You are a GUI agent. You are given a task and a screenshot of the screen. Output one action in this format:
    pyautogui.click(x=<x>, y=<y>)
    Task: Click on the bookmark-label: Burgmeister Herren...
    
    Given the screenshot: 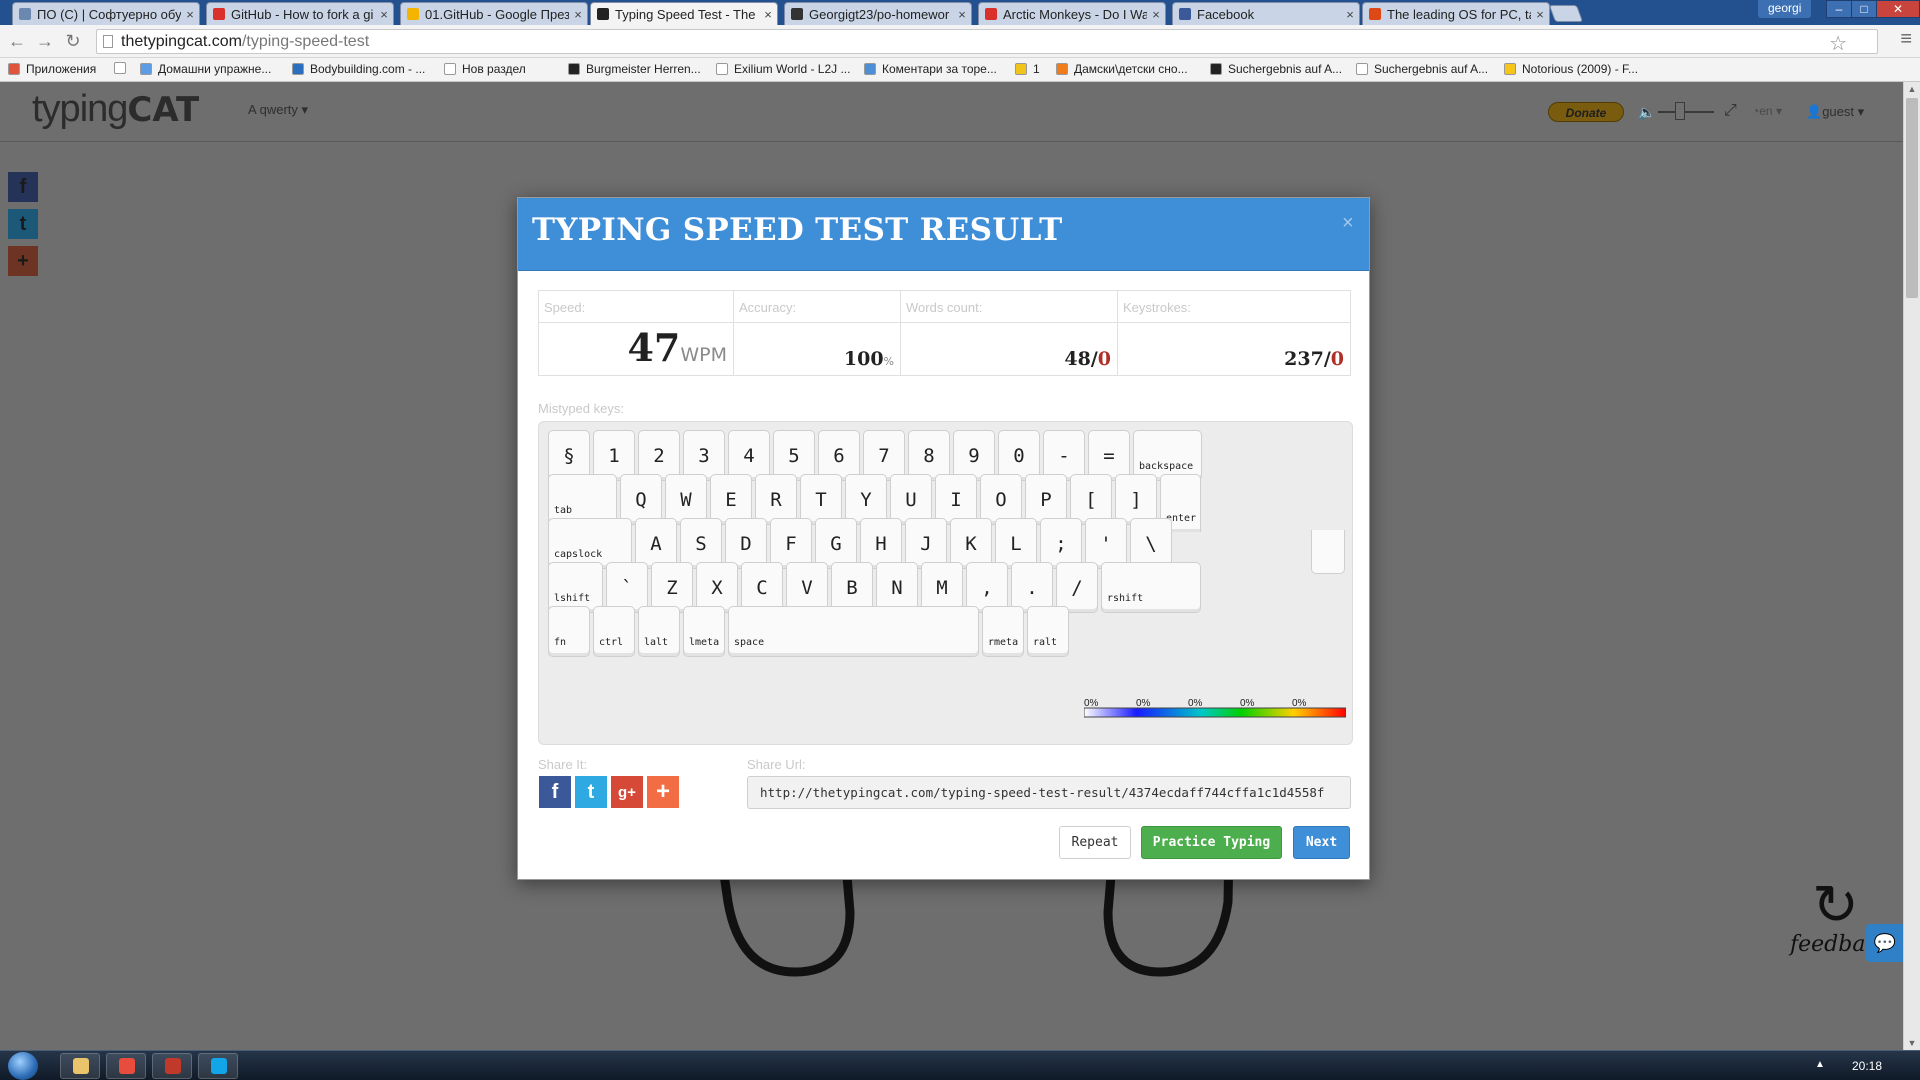 What is the action you would take?
    pyautogui.click(x=643, y=69)
    